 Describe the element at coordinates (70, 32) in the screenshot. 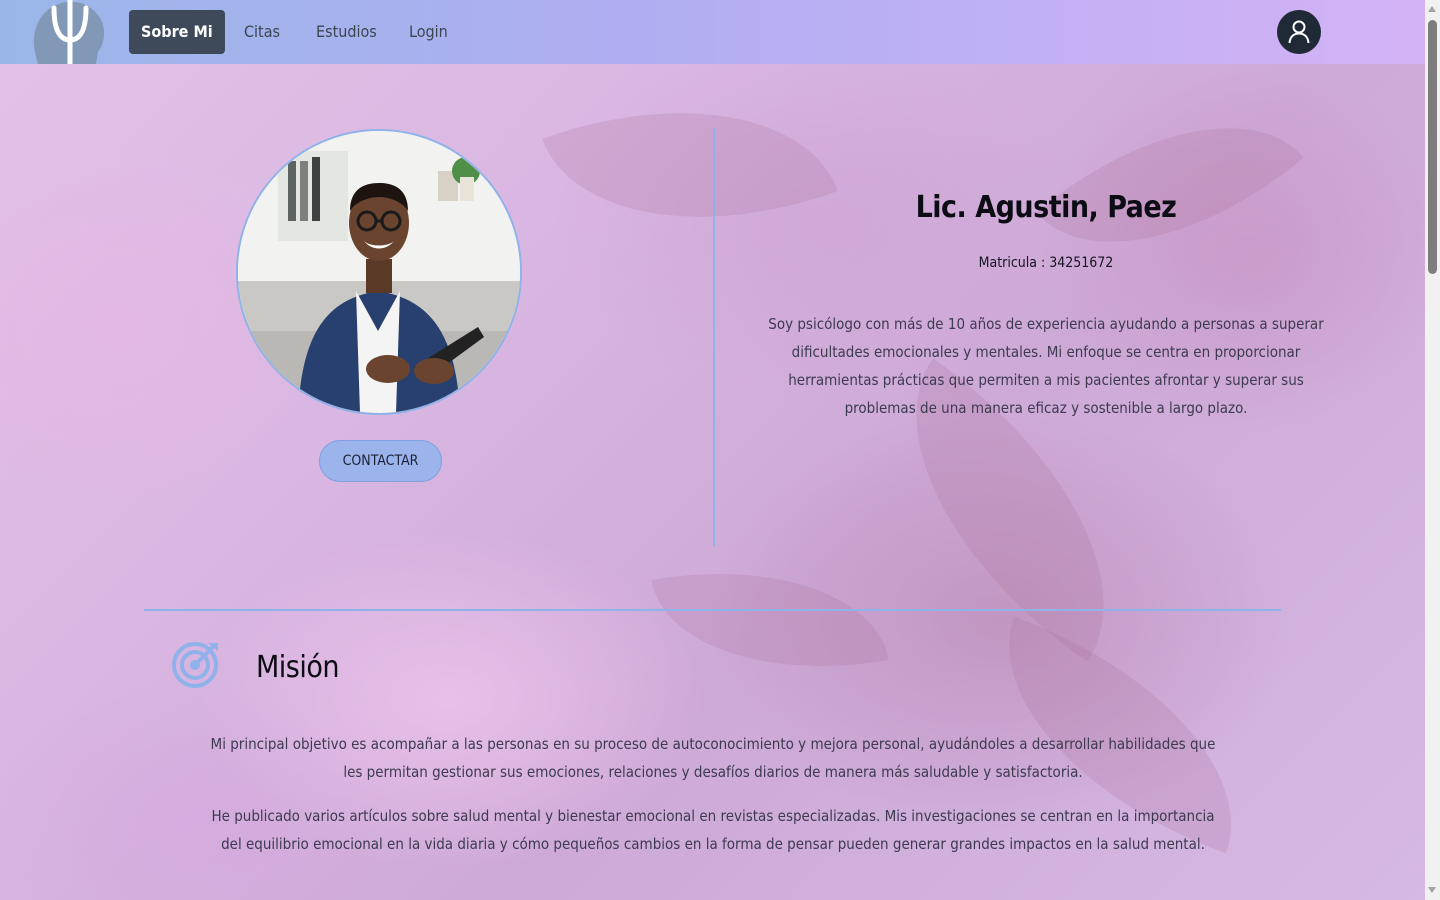

I see `psi-head-logo` at that location.